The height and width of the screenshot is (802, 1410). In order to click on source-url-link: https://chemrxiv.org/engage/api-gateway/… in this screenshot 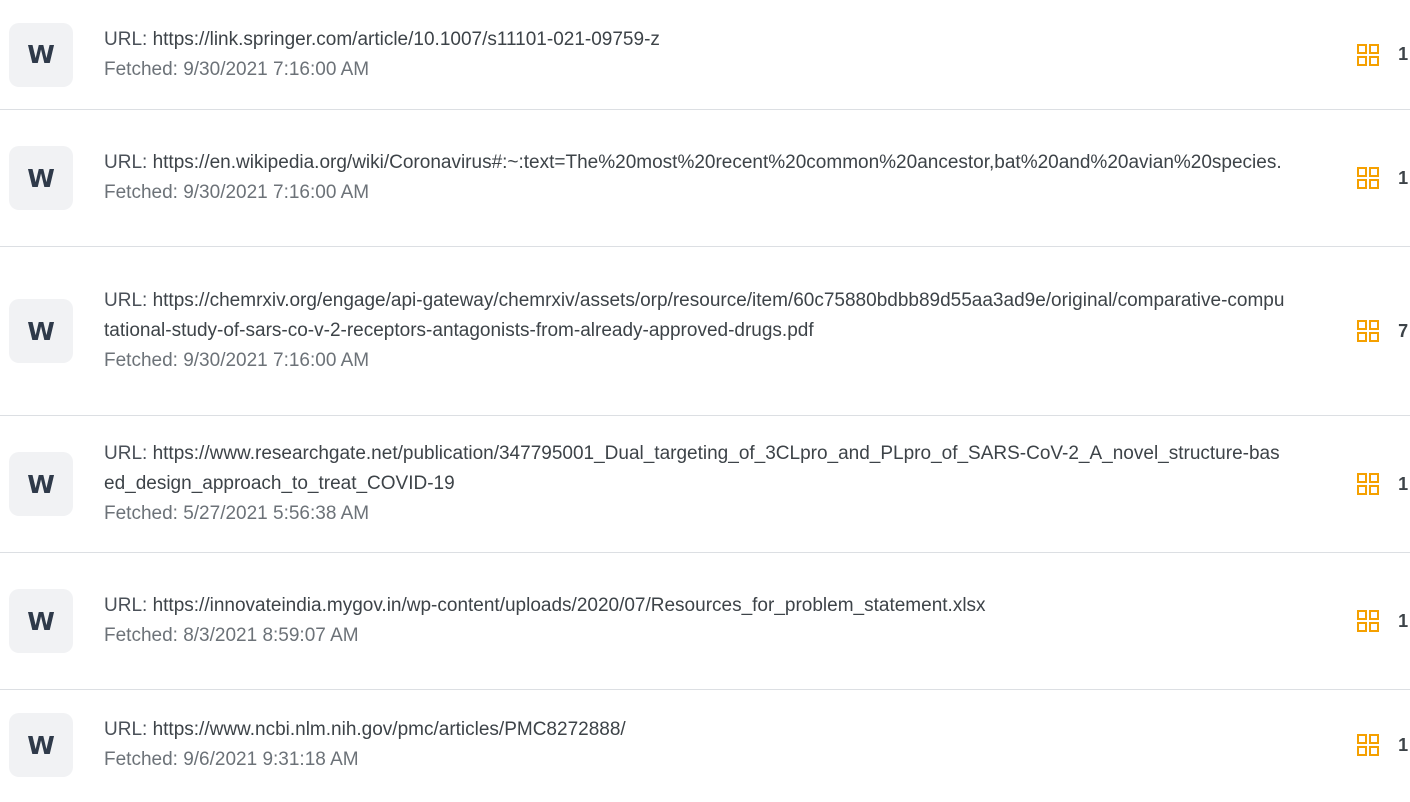, I will do `click(694, 315)`.